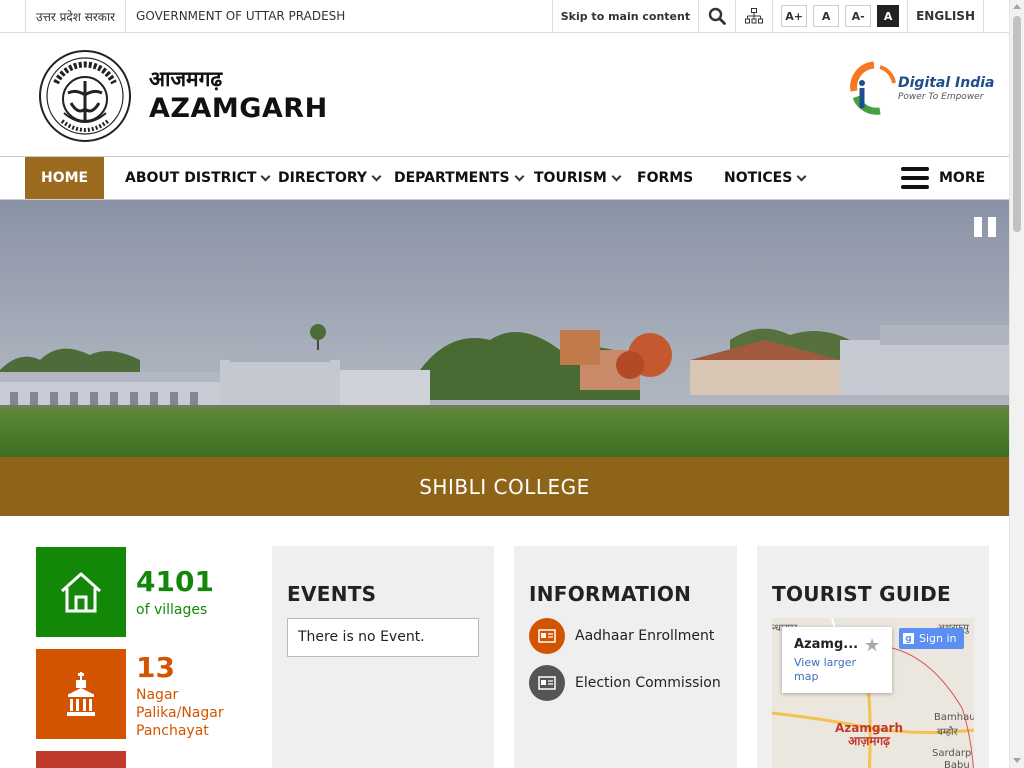  I want to click on map-city-label: Azamgarh आज़मगढ़, so click(869, 735).